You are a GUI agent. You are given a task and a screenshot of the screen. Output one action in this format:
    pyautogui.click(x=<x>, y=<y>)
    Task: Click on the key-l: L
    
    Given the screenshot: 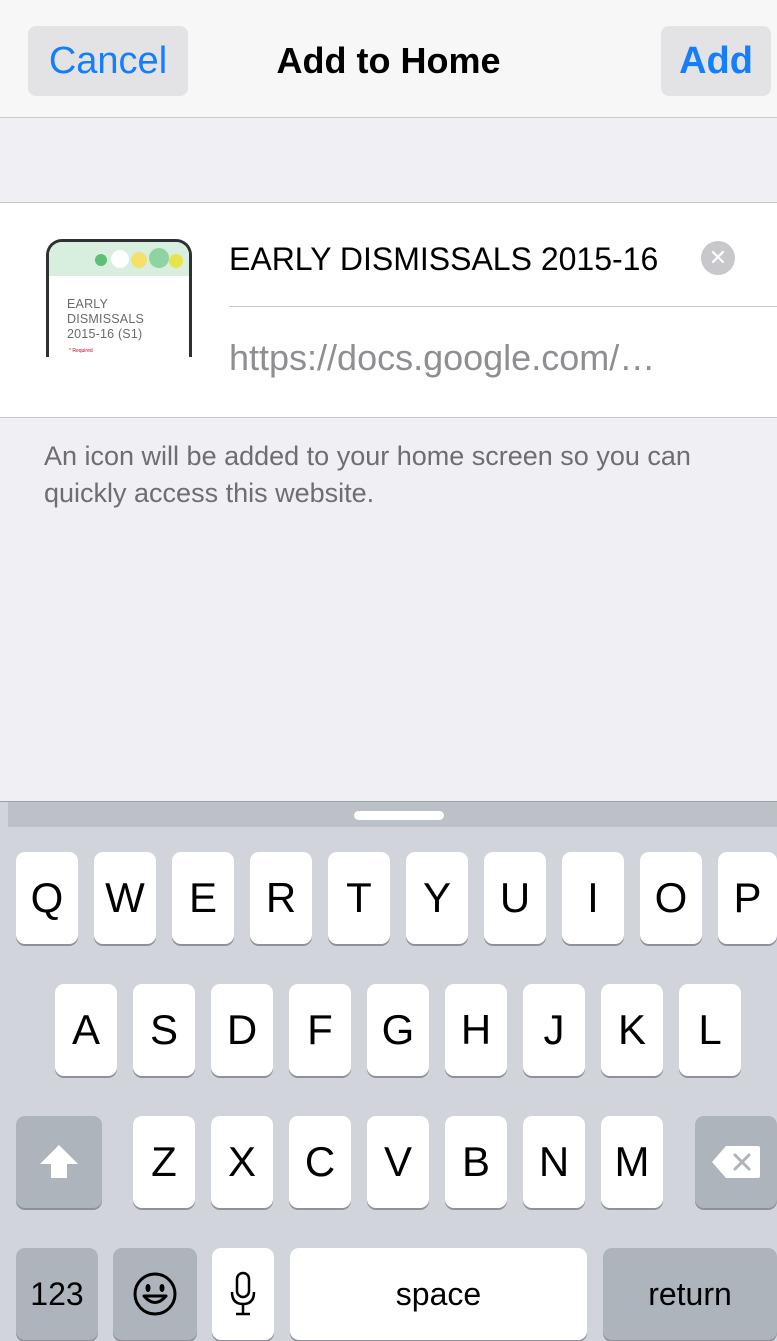 What is the action you would take?
    pyautogui.click(x=710, y=1030)
    